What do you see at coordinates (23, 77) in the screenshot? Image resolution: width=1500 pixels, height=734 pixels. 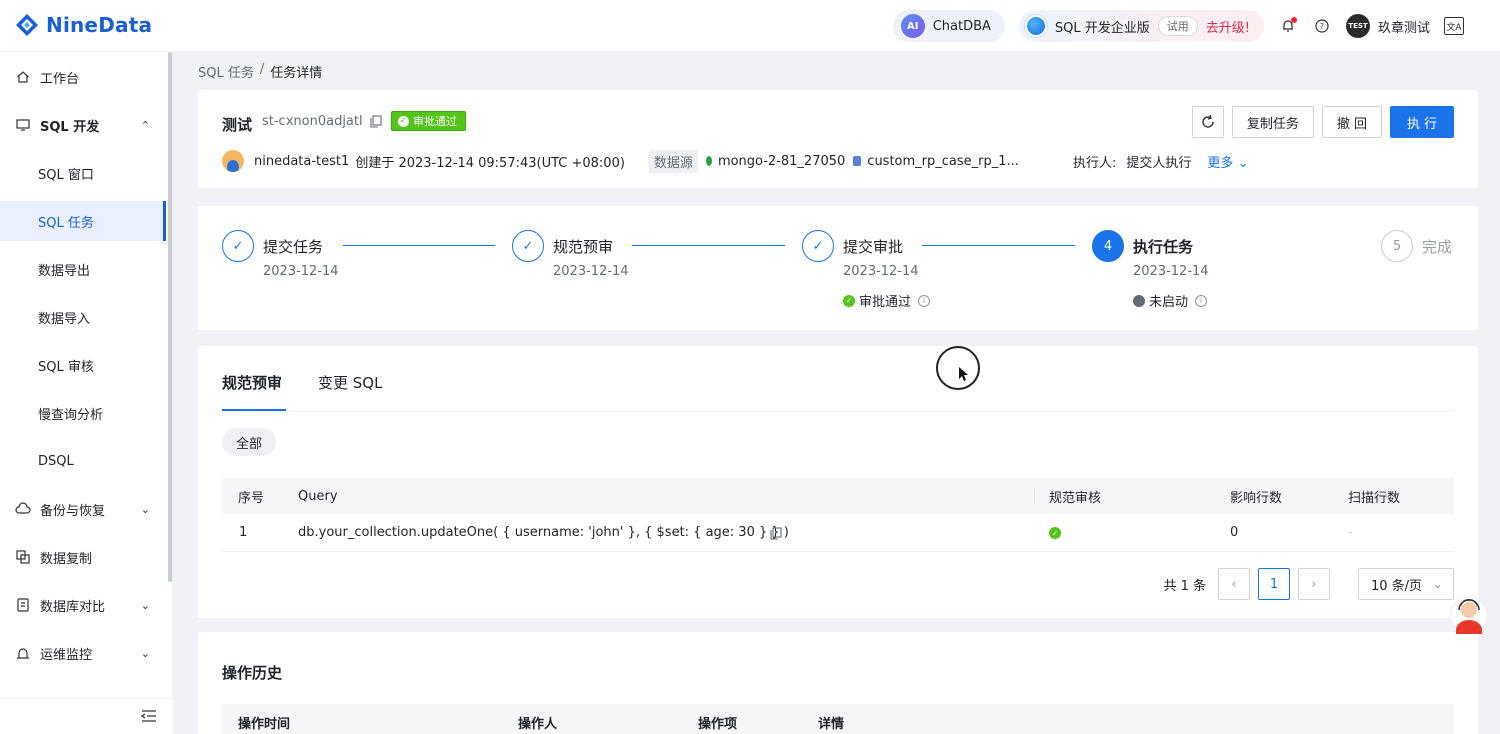 I see `home-icon` at bounding box center [23, 77].